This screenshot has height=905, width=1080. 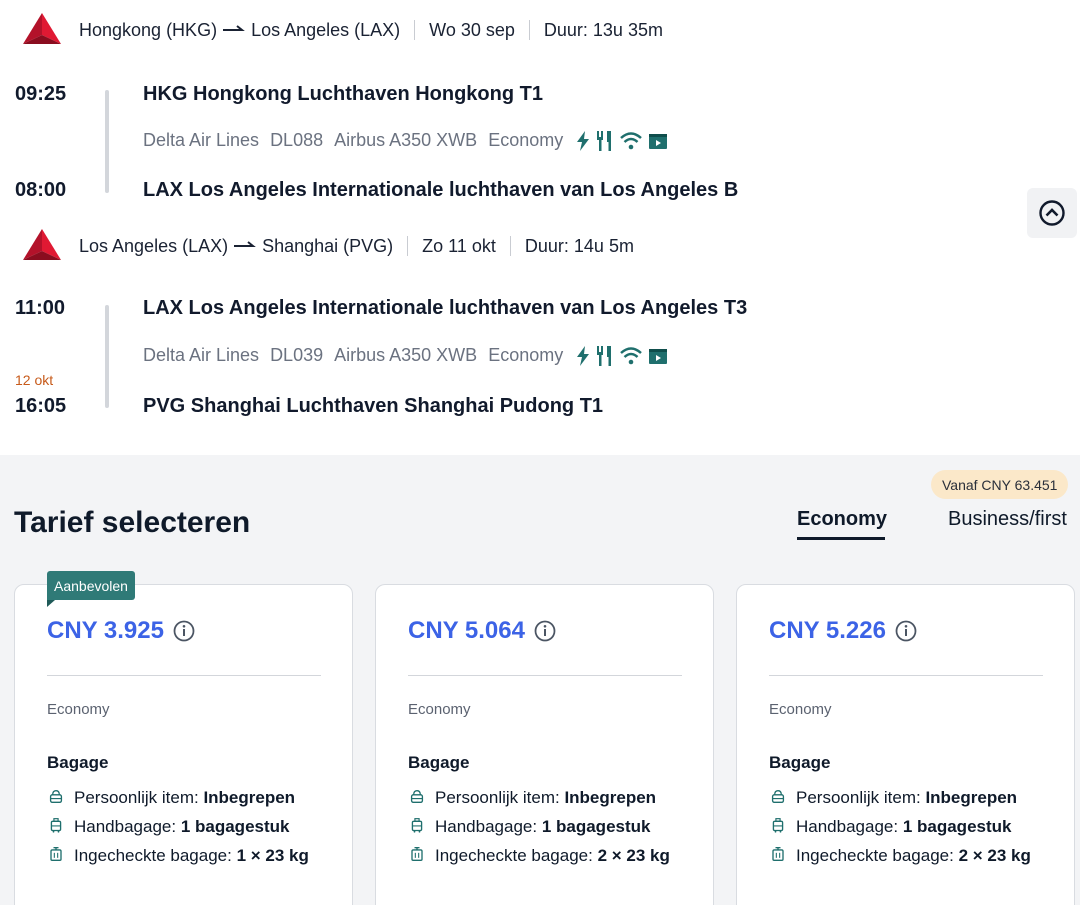 I want to click on fare-price: CNY 3.925, so click(x=121, y=631).